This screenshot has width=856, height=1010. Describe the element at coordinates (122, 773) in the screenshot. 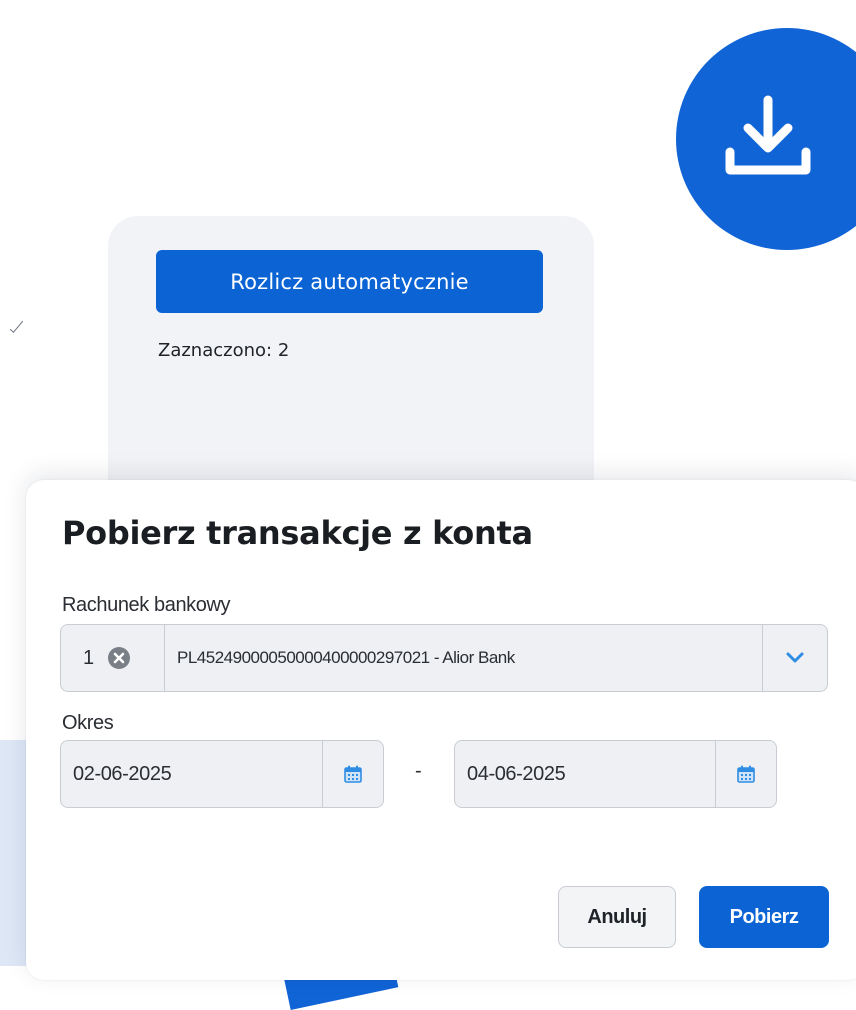

I see `date-from-value: 02-06-2025` at that location.